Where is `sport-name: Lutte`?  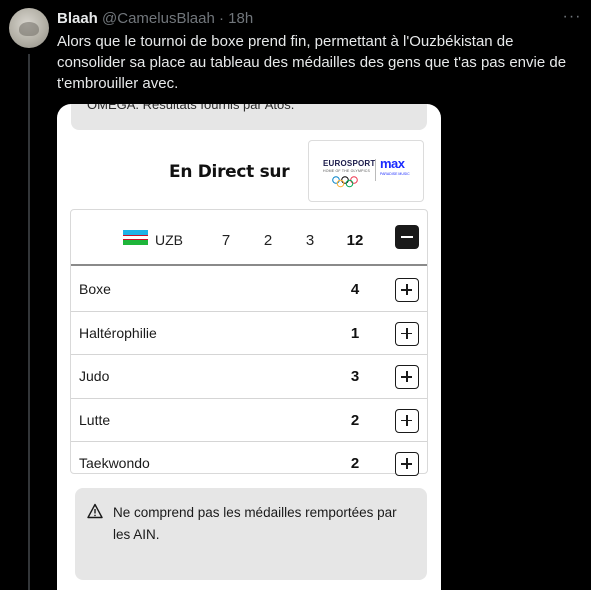
sport-name: Lutte is located at coordinates (95, 419).